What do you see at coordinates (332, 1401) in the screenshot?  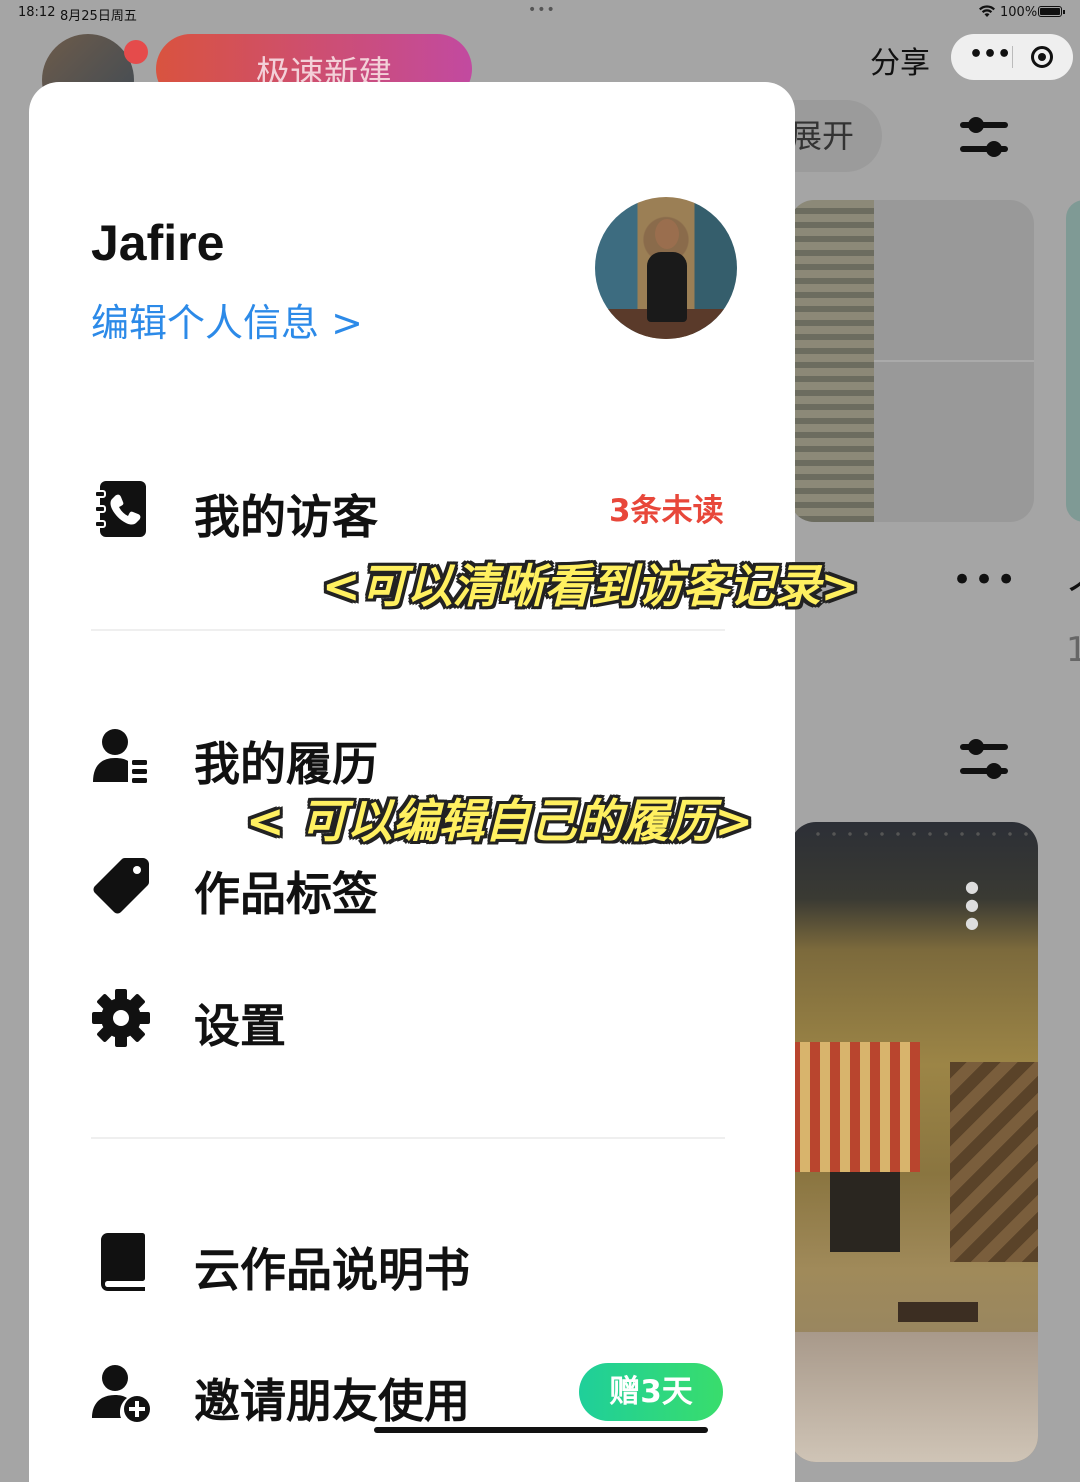 I see `menu-label-invite: 邀请朋友使用` at bounding box center [332, 1401].